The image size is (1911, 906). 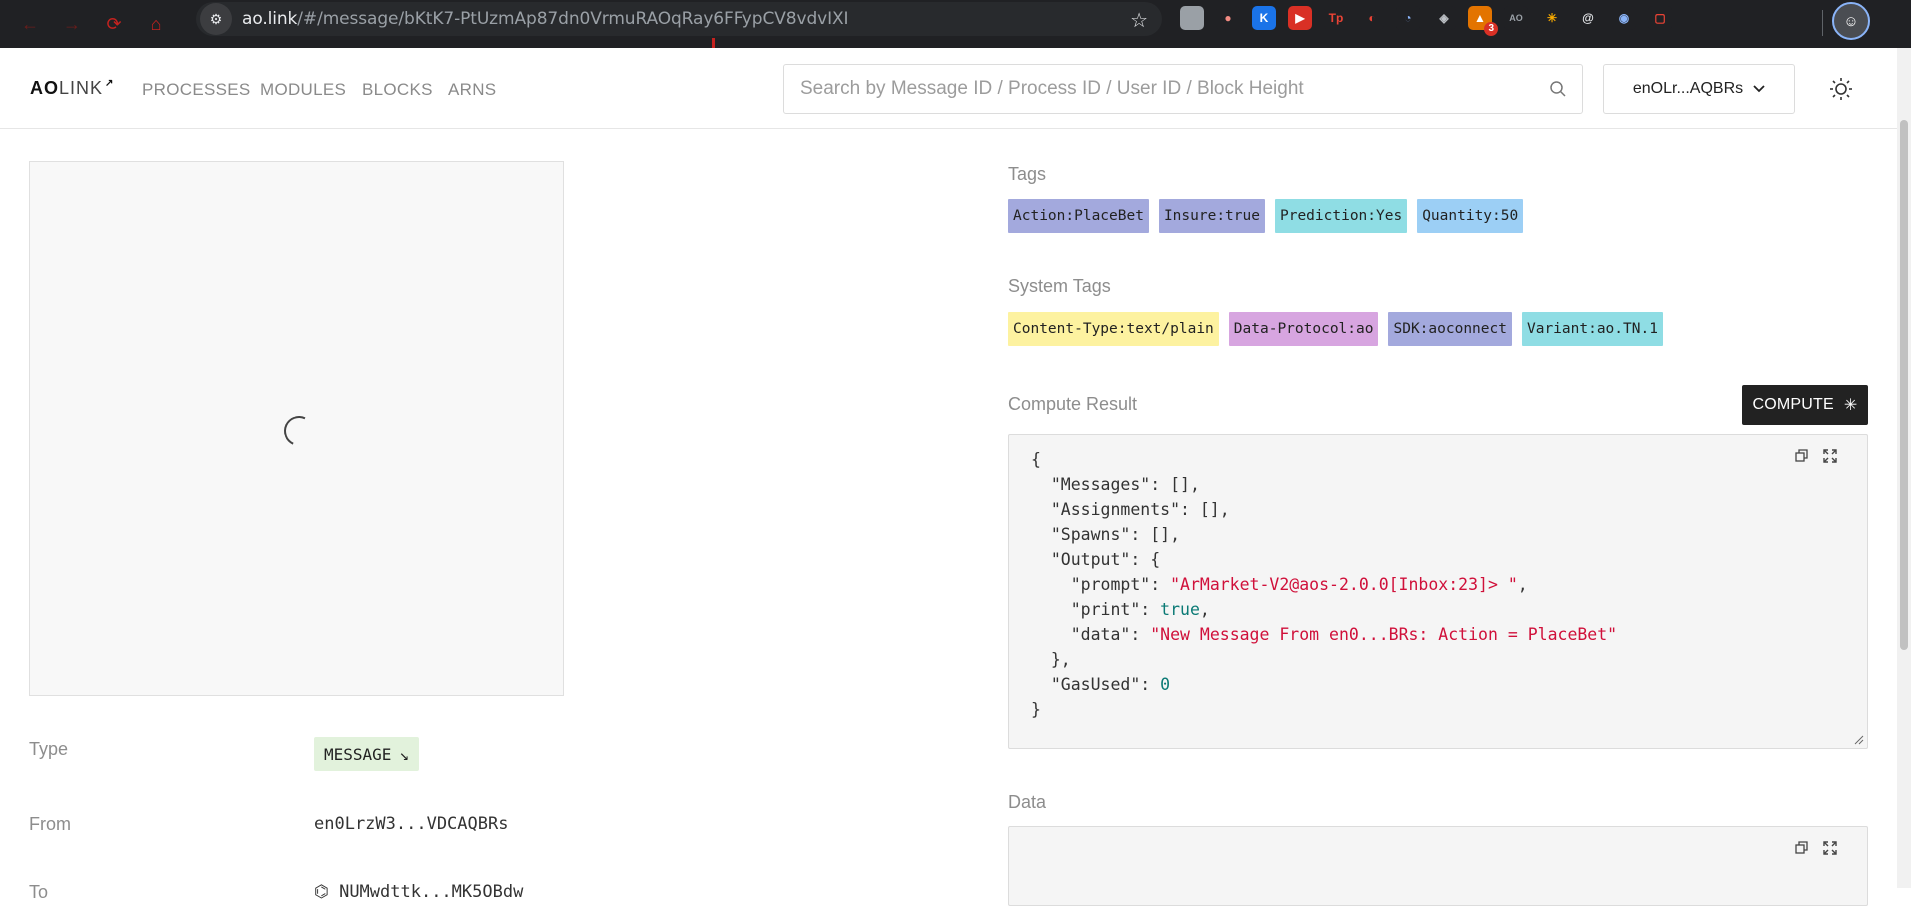 I want to click on code-line: "Spawns": [],, so click(x=1106, y=534).